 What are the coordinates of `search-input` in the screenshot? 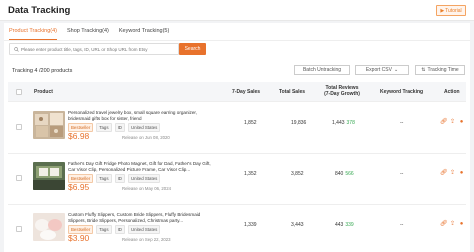 It's located at (96, 49).